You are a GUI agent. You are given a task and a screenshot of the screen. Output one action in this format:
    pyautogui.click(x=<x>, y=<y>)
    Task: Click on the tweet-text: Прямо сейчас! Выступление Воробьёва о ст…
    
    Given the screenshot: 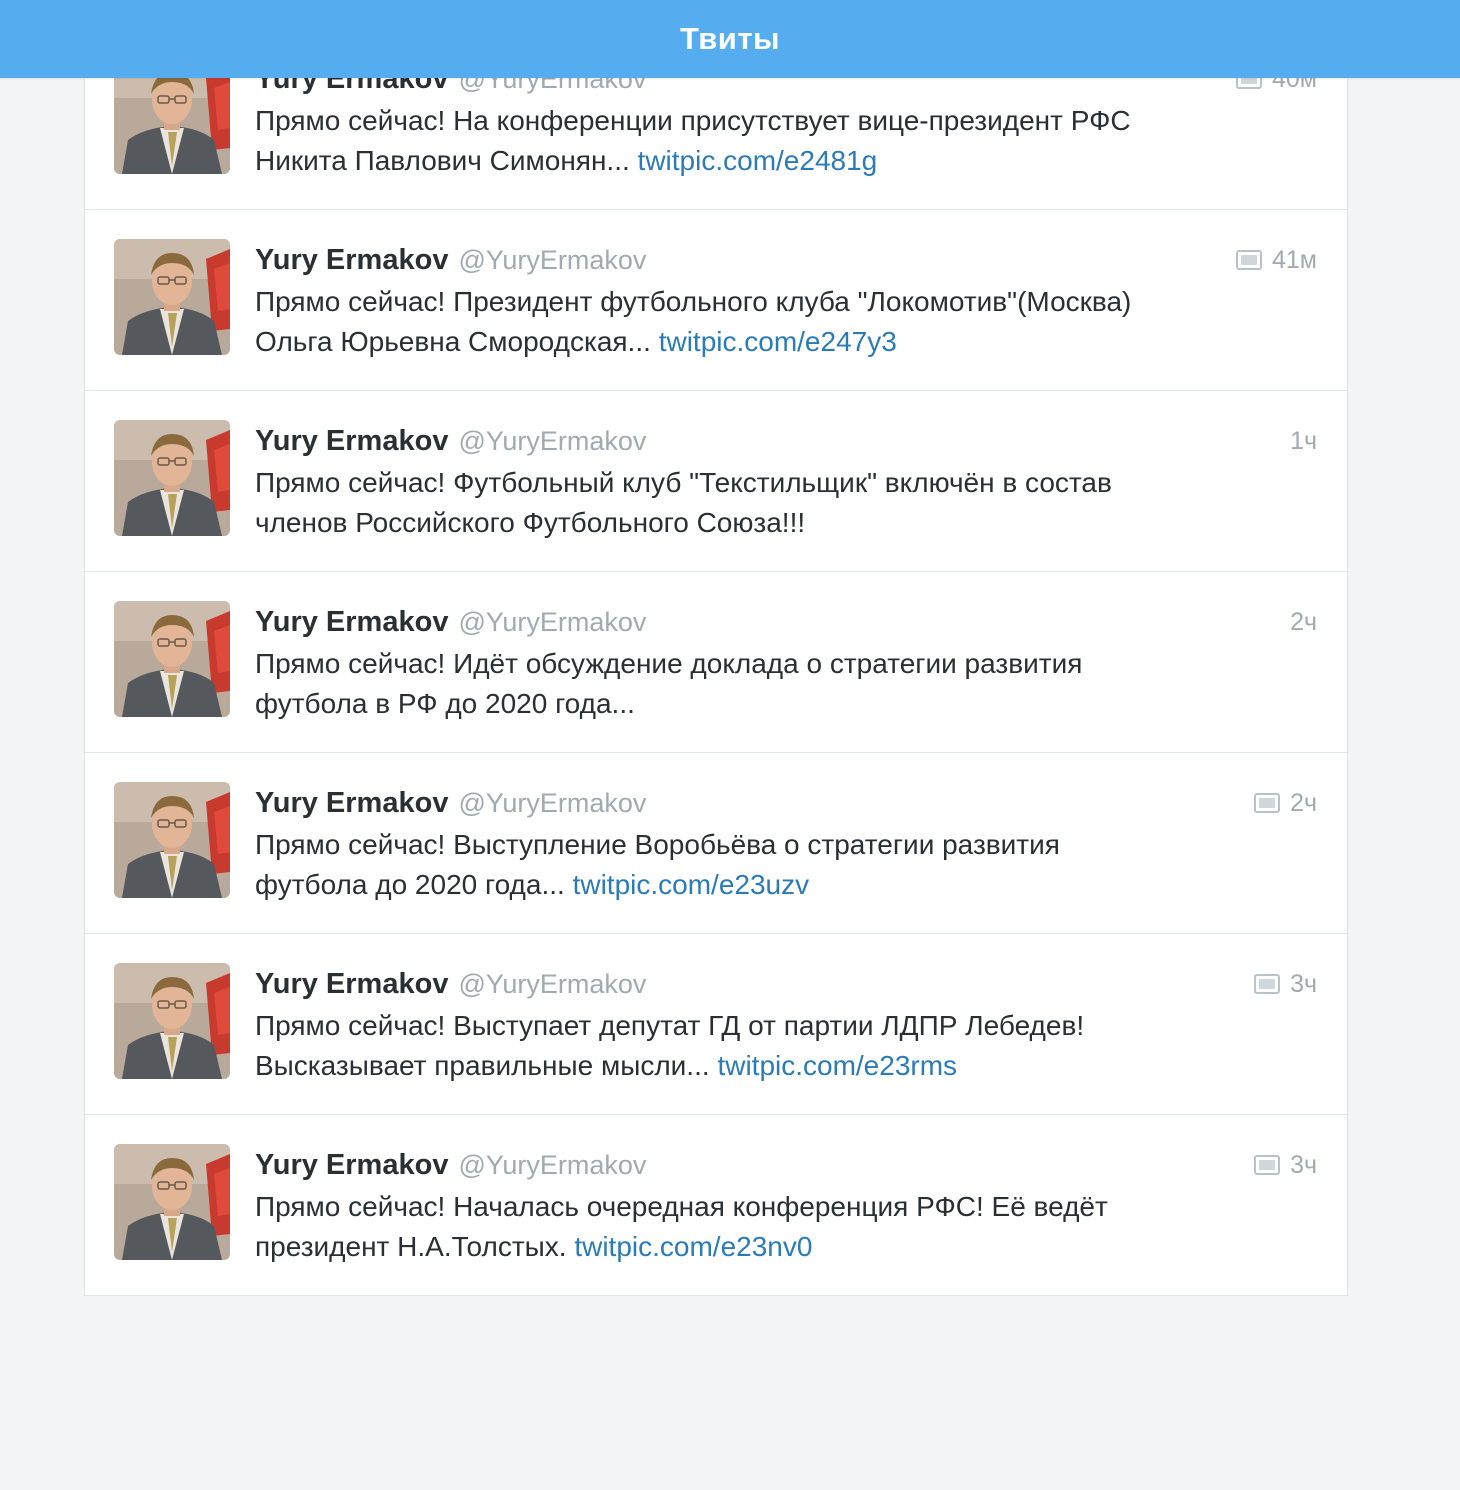 What is the action you would take?
    pyautogui.click(x=657, y=844)
    